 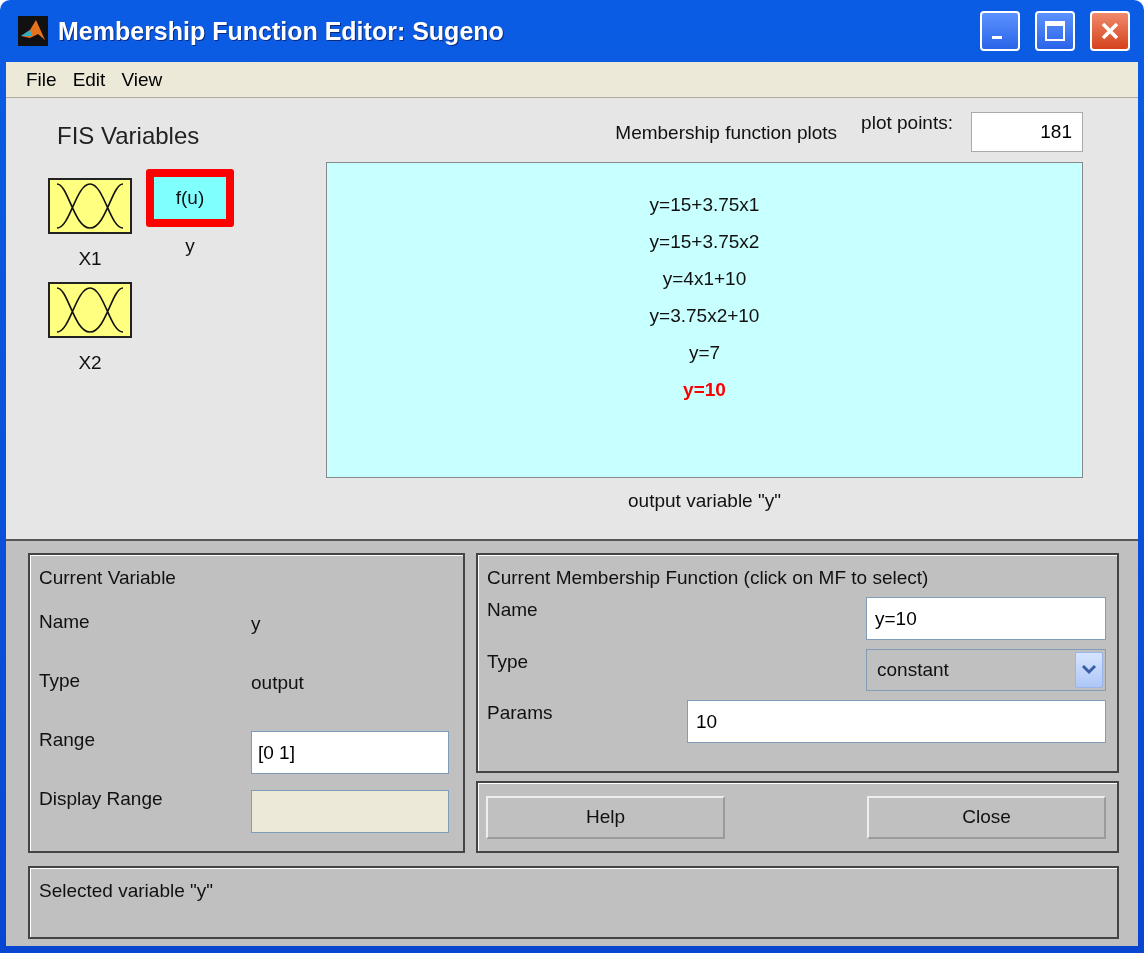 I want to click on menu-item: File, so click(x=41, y=79).